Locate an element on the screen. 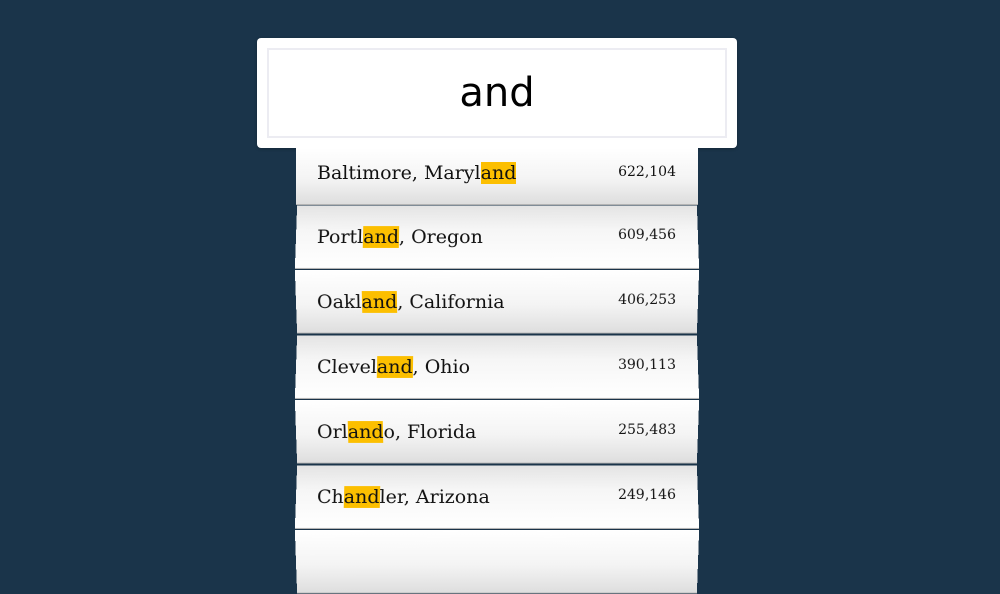 The height and width of the screenshot is (594, 1000). city-name: Orlando, Florida is located at coordinates (396, 432).